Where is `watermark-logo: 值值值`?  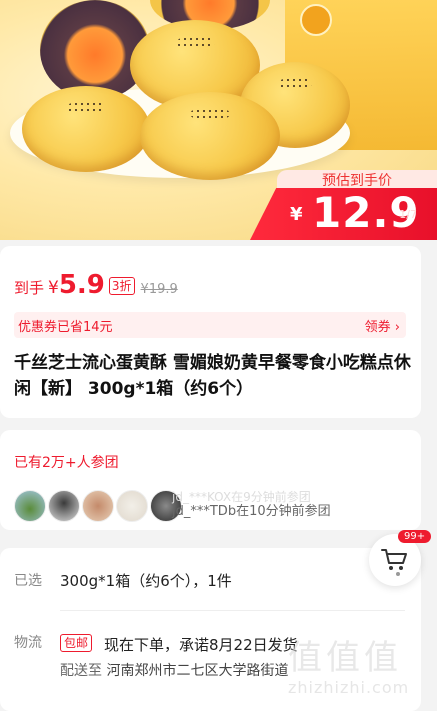 watermark-logo: 值值值 is located at coordinates (345, 658).